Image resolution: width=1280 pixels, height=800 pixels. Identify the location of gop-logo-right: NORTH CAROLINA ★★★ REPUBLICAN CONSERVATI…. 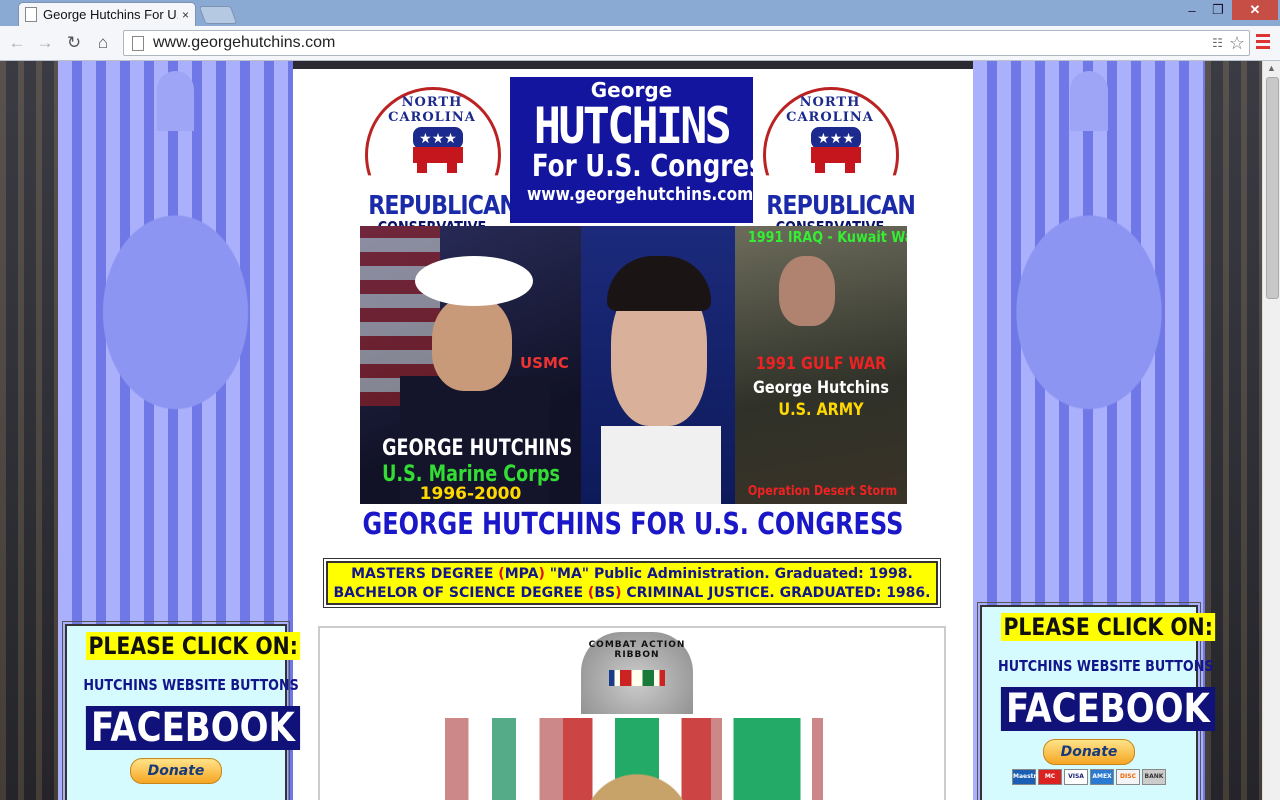
(835, 160).